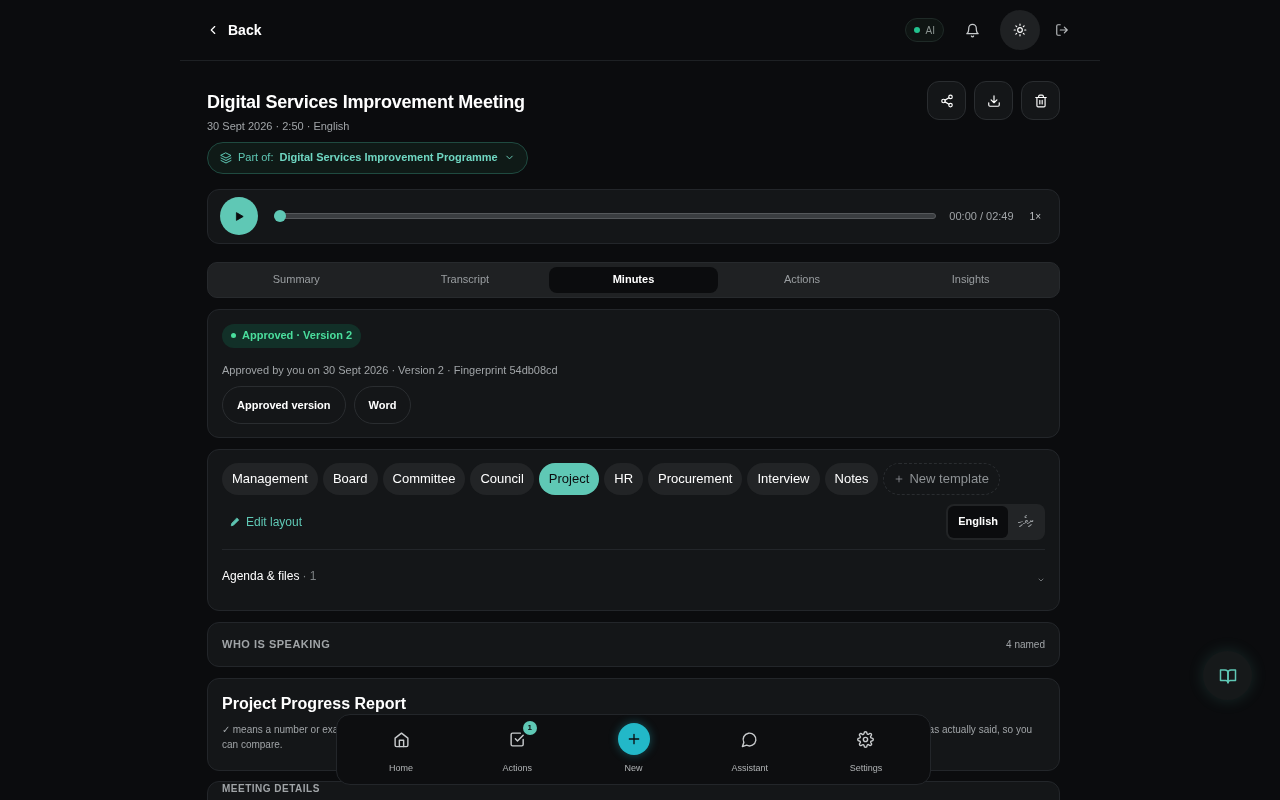  Describe the element at coordinates (390, 370) in the screenshot. I see `approval-details: Approved by you on 30 Sept 2026 · Version 2 · Fingerprint 54db08cd` at that location.